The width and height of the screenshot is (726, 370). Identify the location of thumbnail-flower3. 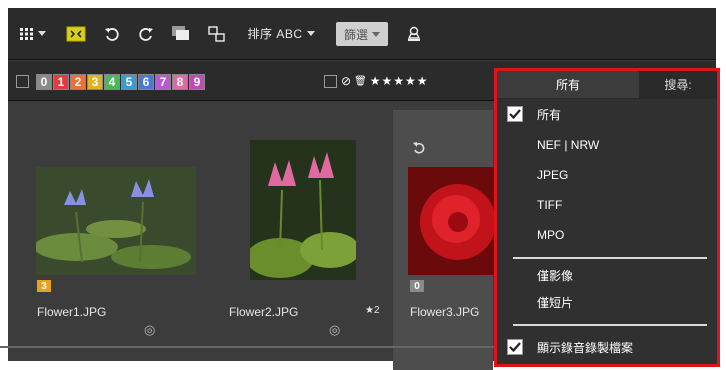
(451, 221).